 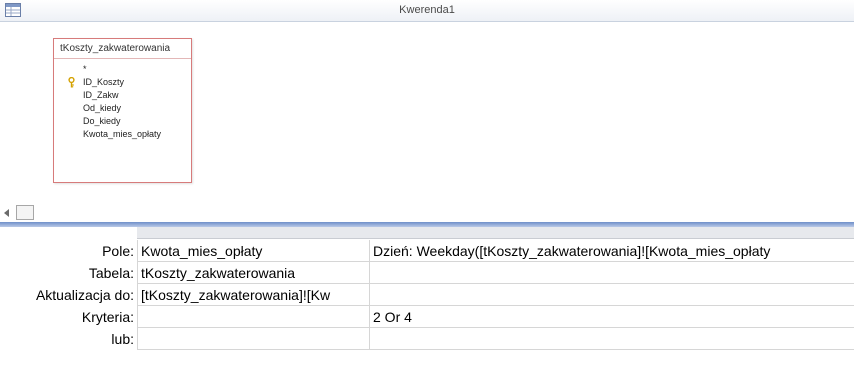 I want to click on column-selector-band, so click(x=495, y=233).